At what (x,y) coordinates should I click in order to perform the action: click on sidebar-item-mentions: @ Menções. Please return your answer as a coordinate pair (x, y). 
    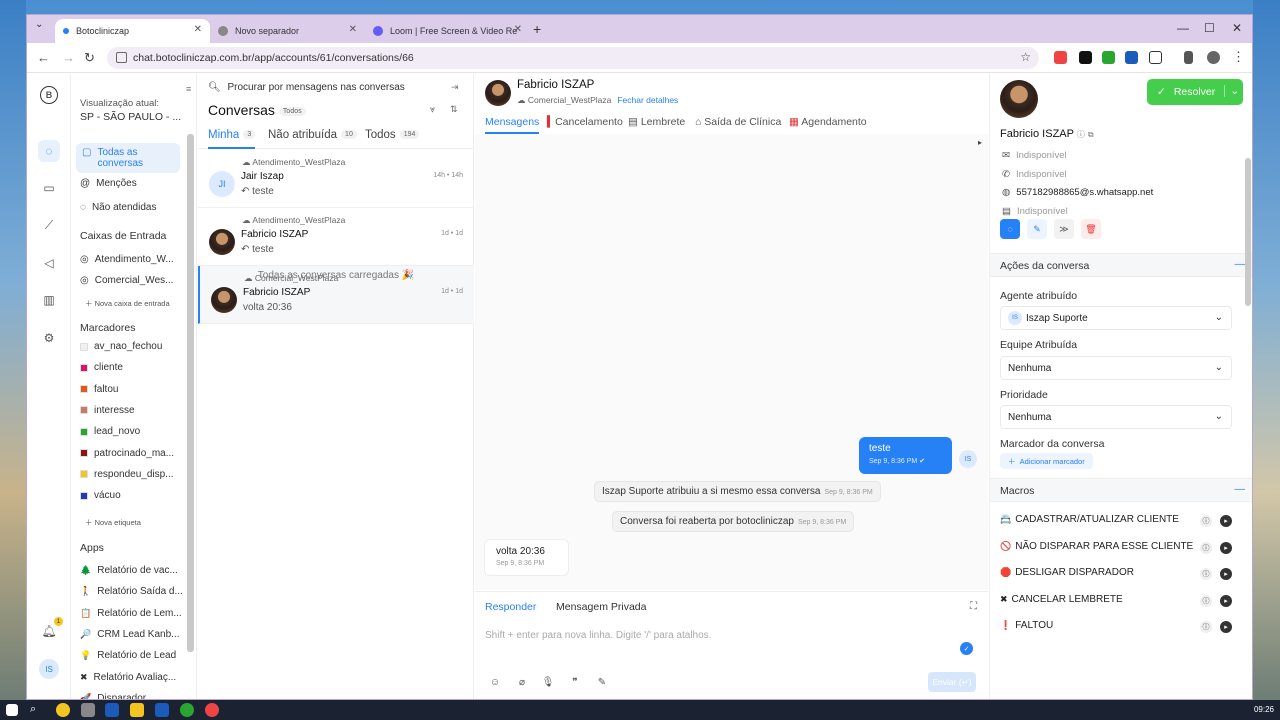
    Looking at the image, I should click on (135, 183).